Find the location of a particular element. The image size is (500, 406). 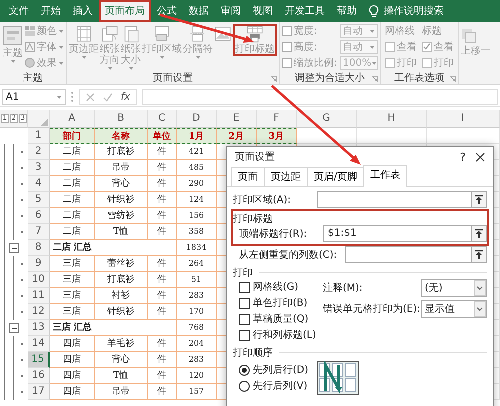

dialog-tab: 页面 is located at coordinates (248, 176).